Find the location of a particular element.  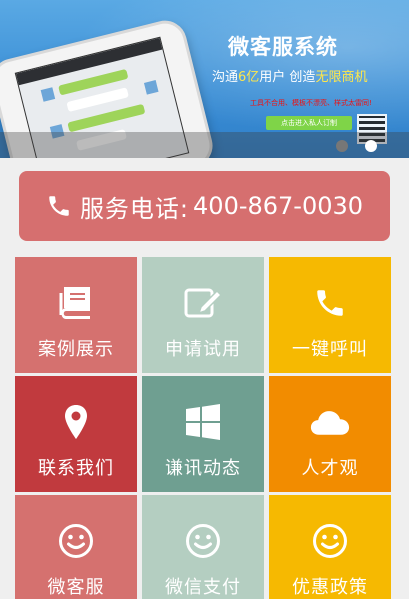

banner-subtitle-text: 用户 创造 is located at coordinates (287, 77).